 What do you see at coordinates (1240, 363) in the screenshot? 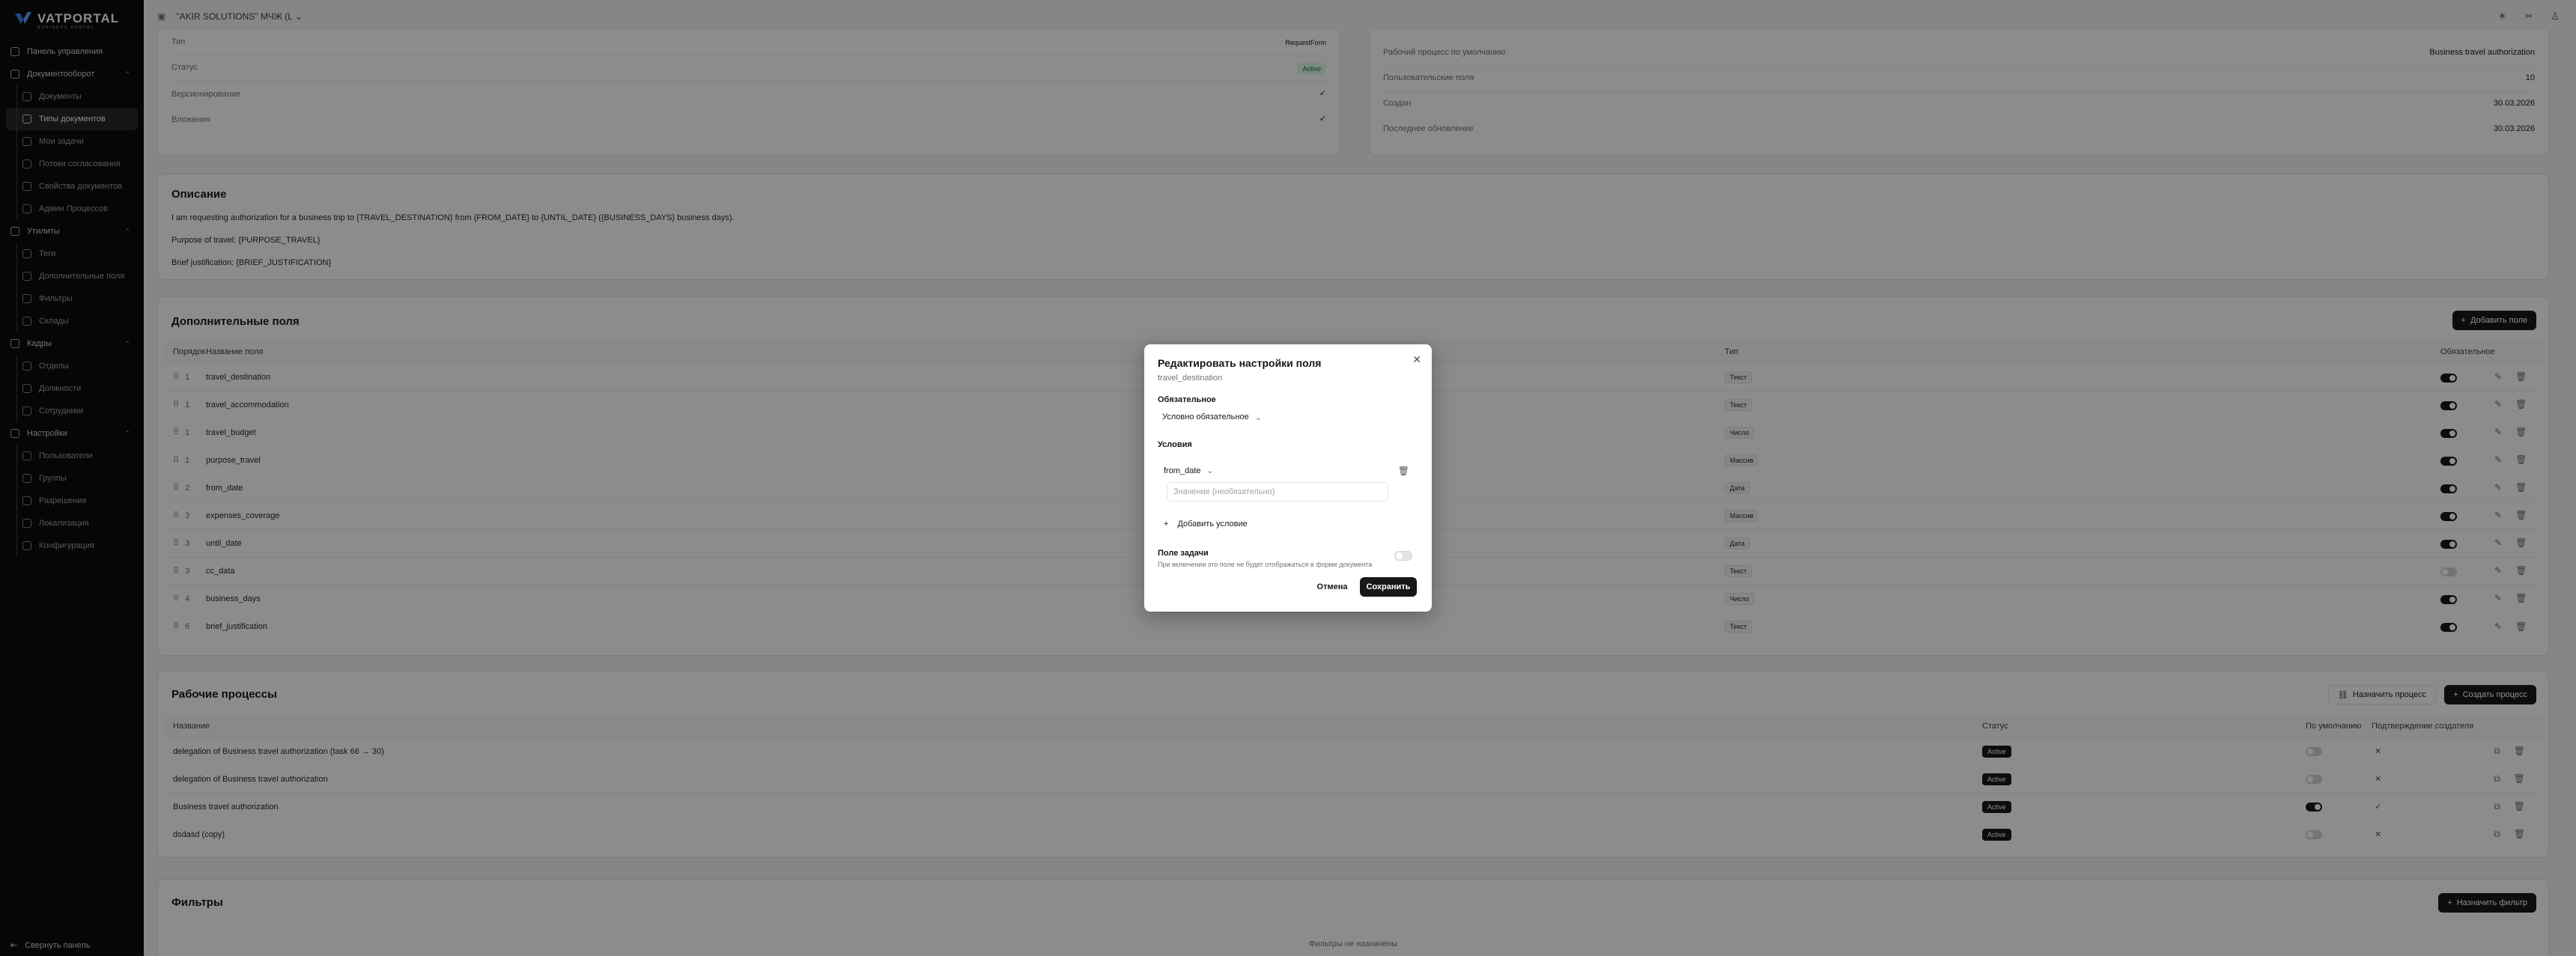
I see `modal-title: Редактировать настройки поля` at bounding box center [1240, 363].